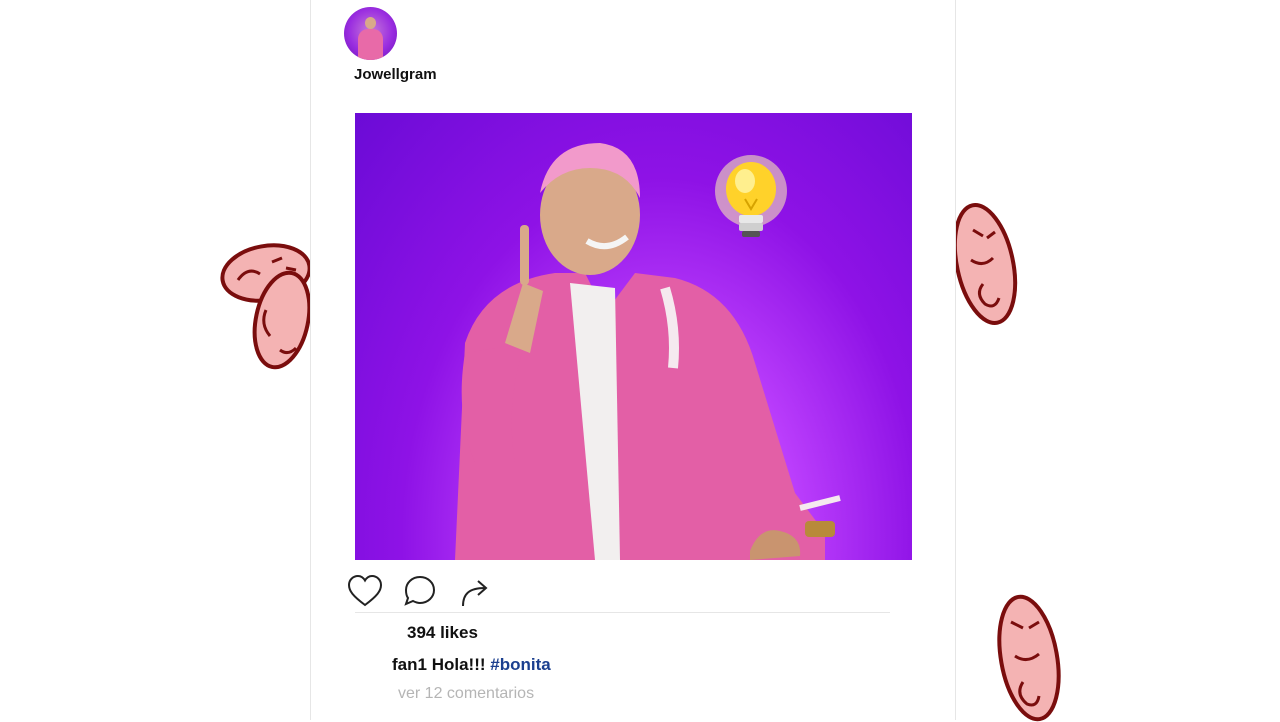 The image size is (1280, 722). I want to click on avatar-figure-body, so click(370, 44).